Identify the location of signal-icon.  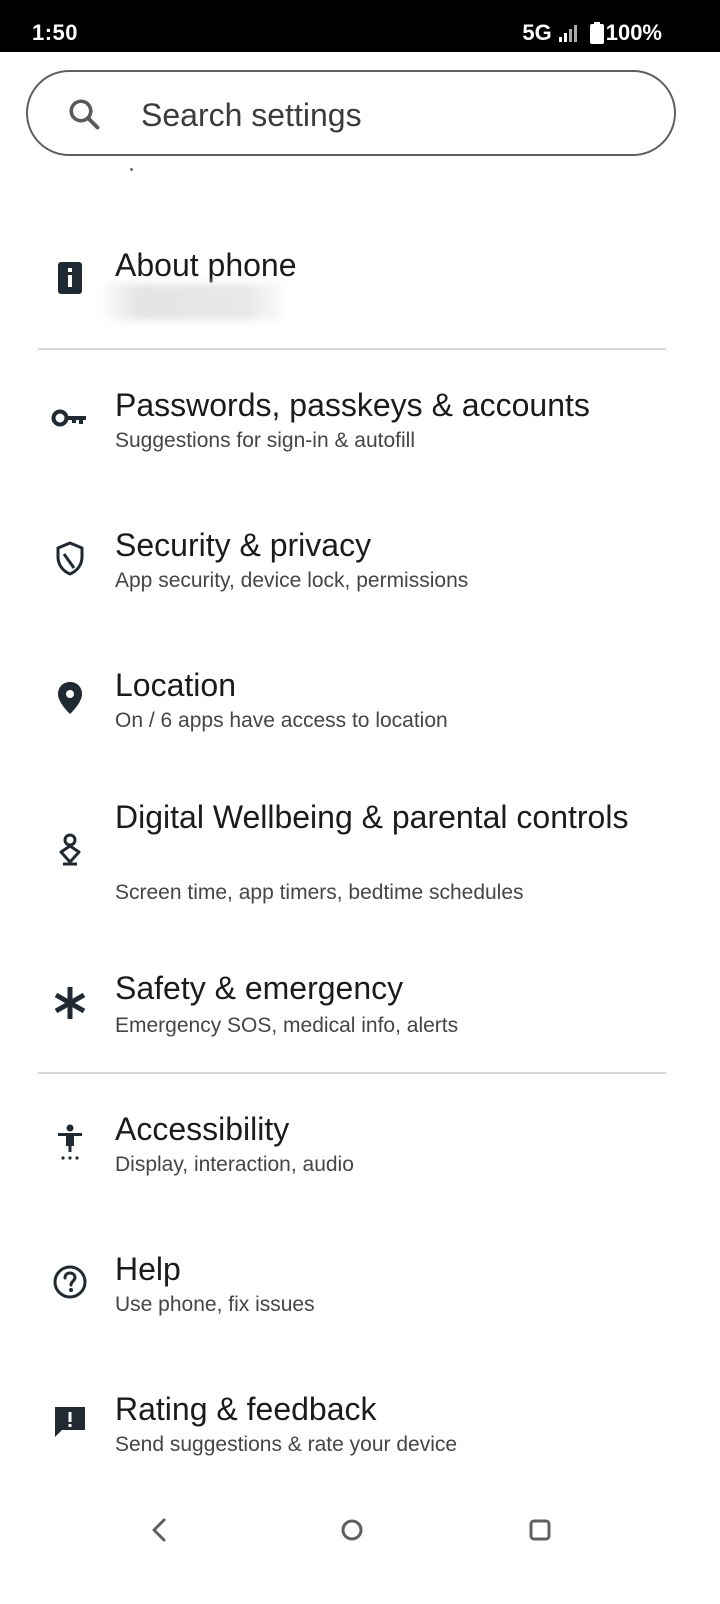
(567, 33).